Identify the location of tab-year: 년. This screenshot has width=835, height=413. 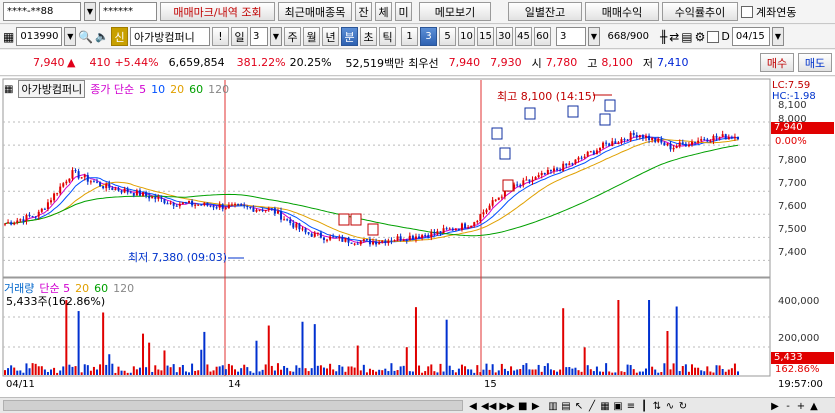
(330, 36).